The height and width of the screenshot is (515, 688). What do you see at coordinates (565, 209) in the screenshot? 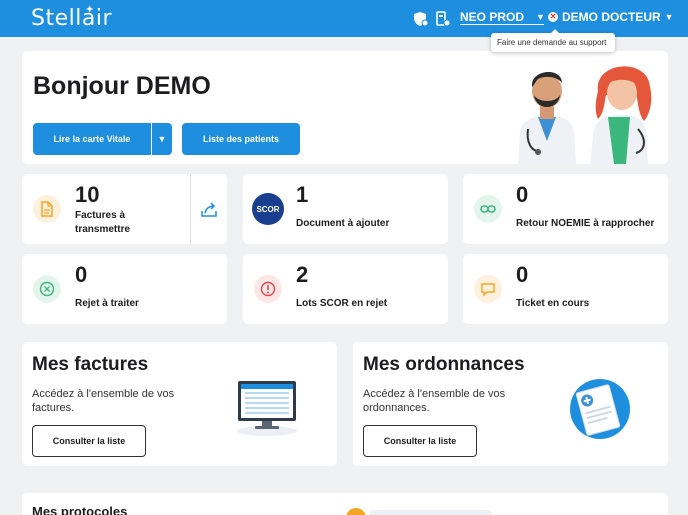
I see `stat-card-noemie: 0 Retour NOEMIE à rapprocher` at bounding box center [565, 209].